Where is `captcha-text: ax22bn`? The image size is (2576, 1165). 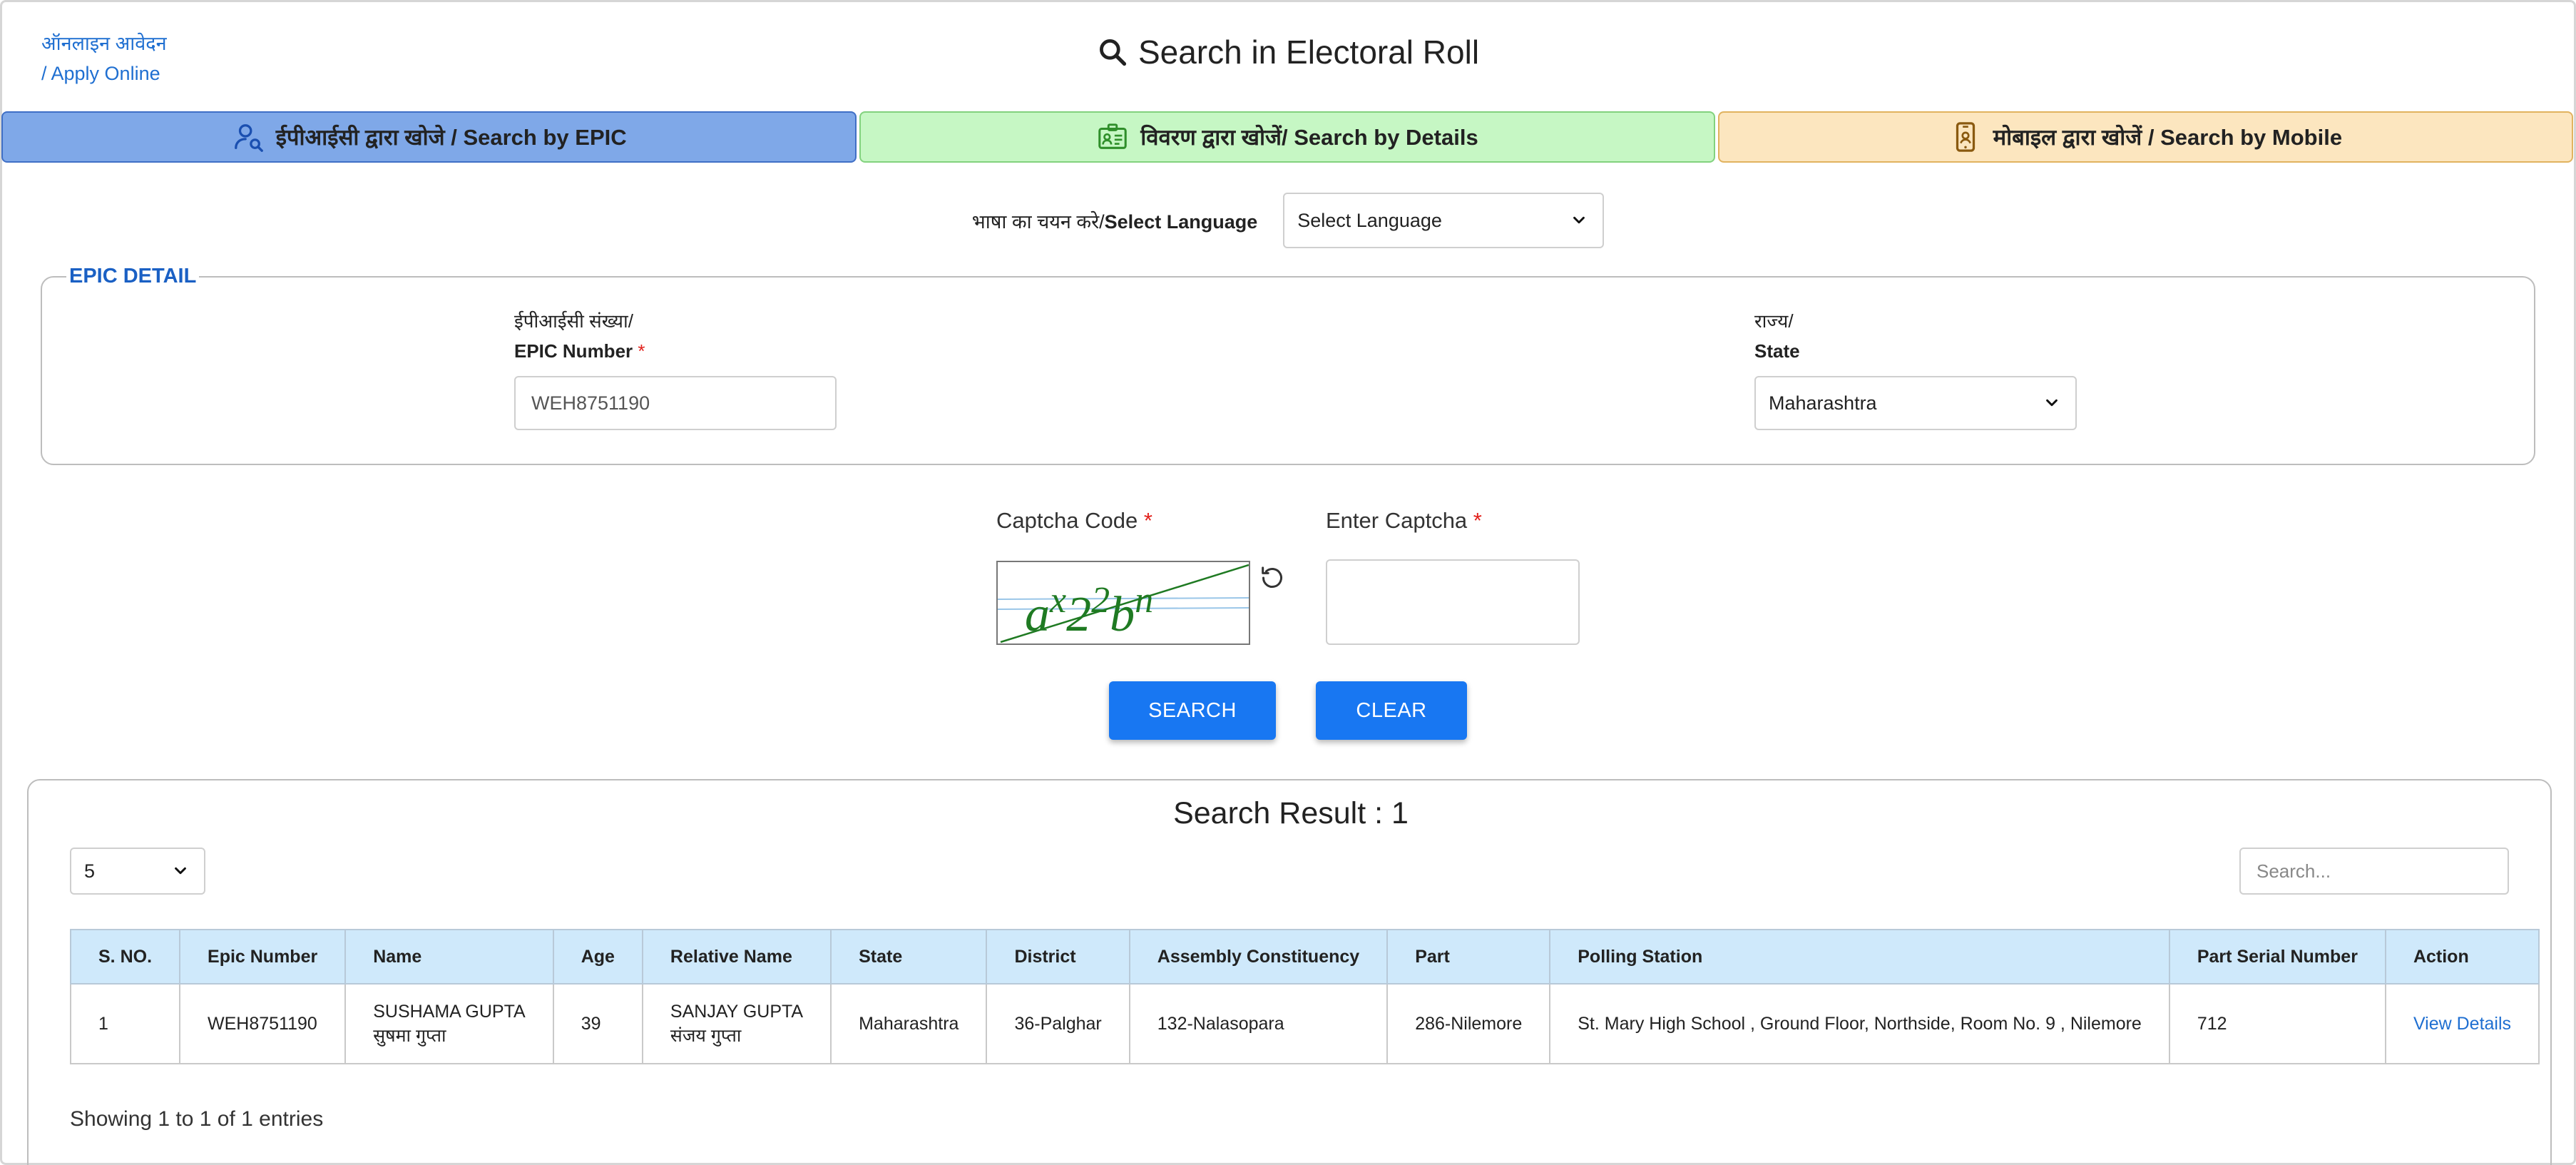
captcha-text: ax22bn is located at coordinates (1089, 611).